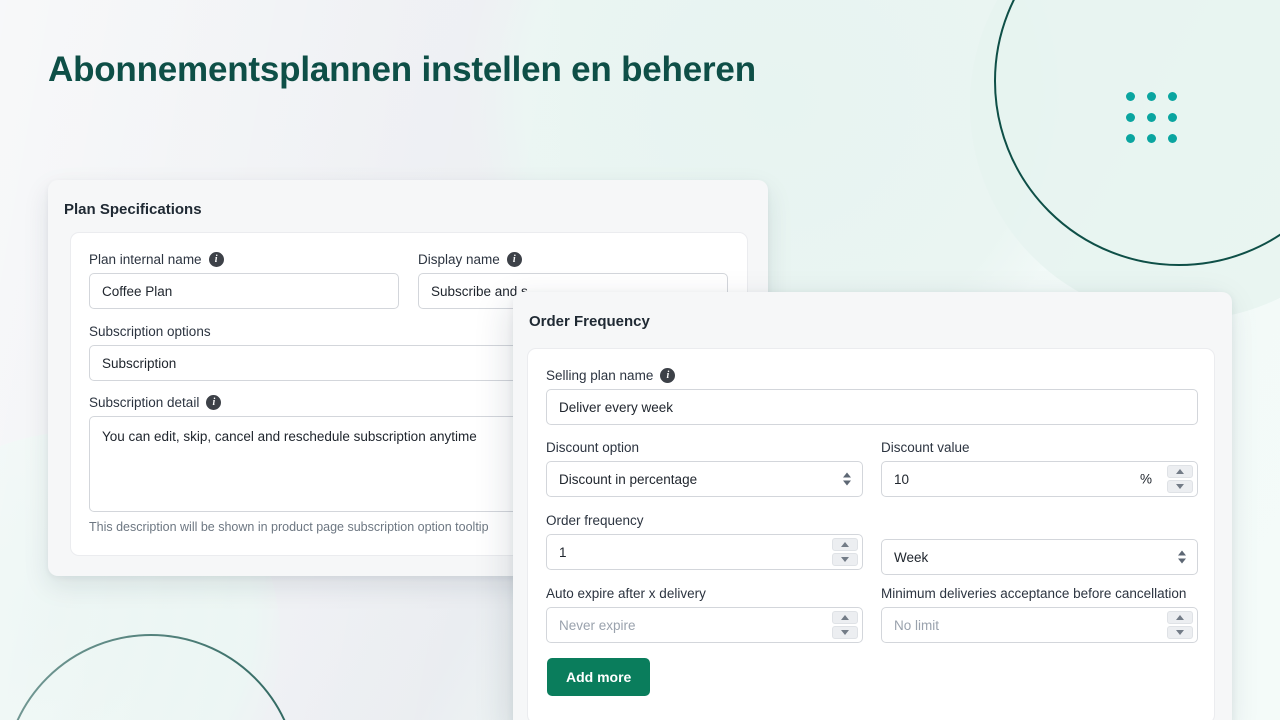 The width and height of the screenshot is (1280, 720). Describe the element at coordinates (1180, 625) in the screenshot. I see `minimum-deliveries-stepper` at that location.